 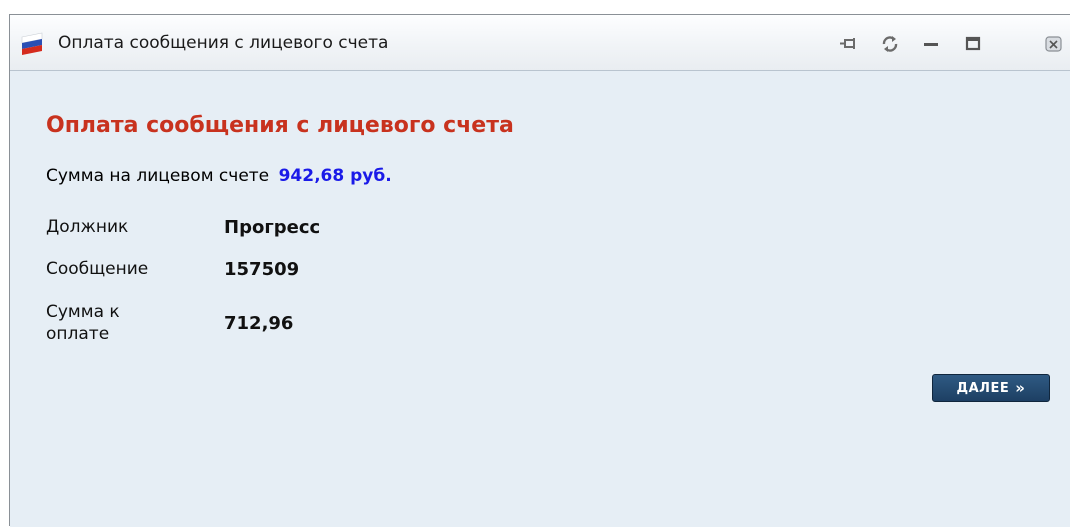 What do you see at coordinates (97, 269) in the screenshot?
I see `message-label: Сообщение` at bounding box center [97, 269].